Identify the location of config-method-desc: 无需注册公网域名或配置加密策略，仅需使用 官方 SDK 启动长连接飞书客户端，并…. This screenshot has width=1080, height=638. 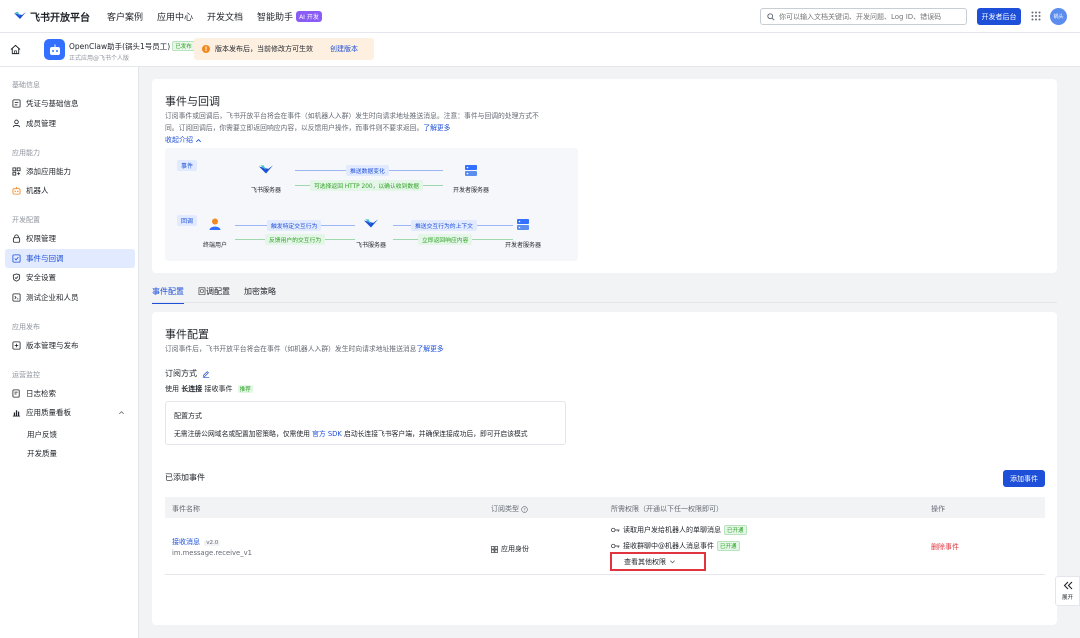
(351, 433).